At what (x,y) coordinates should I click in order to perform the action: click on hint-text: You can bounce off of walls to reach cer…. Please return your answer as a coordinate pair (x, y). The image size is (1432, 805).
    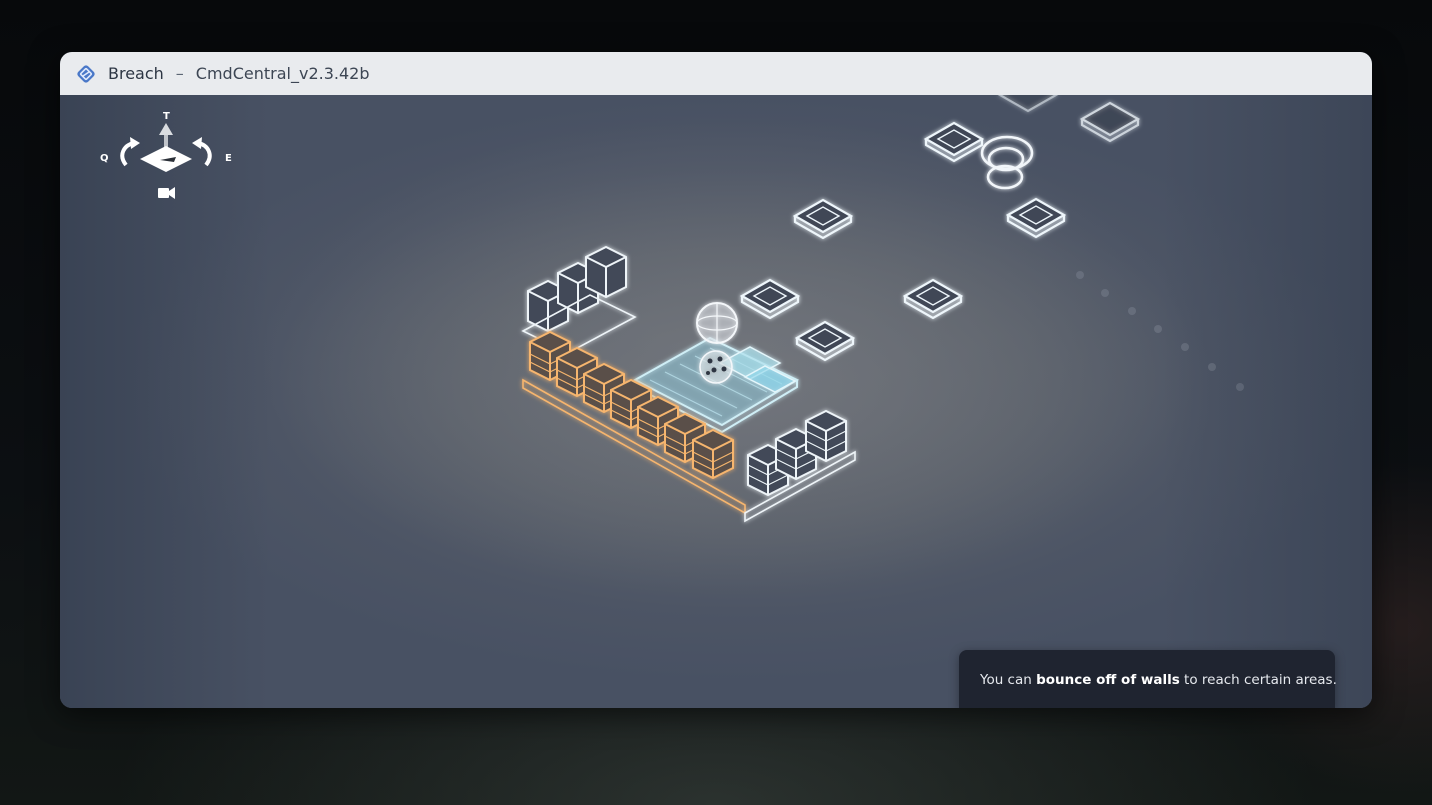
    Looking at the image, I should click on (1158, 680).